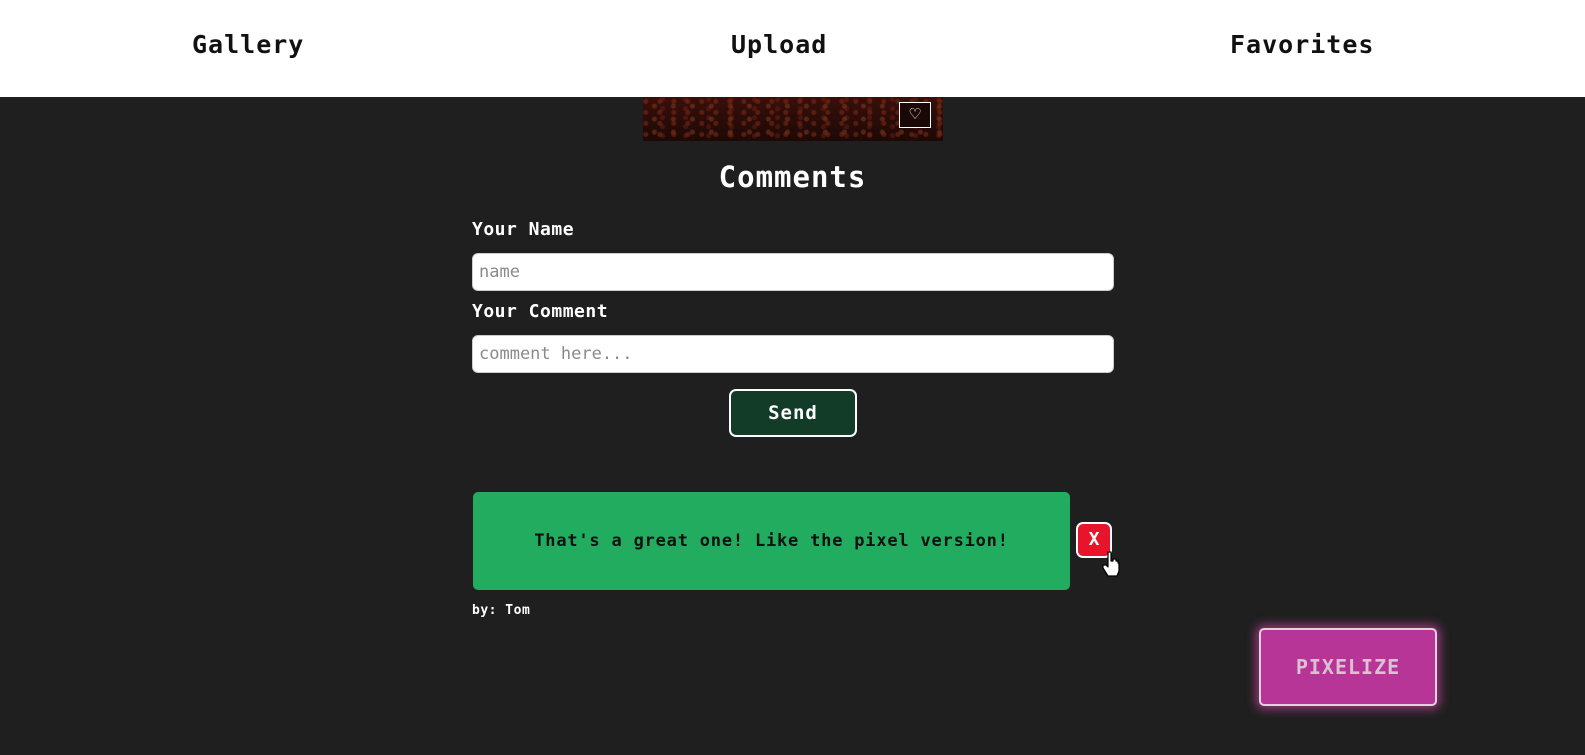 This screenshot has height=755, width=1585. I want to click on name-label: Your Name, so click(523, 229).